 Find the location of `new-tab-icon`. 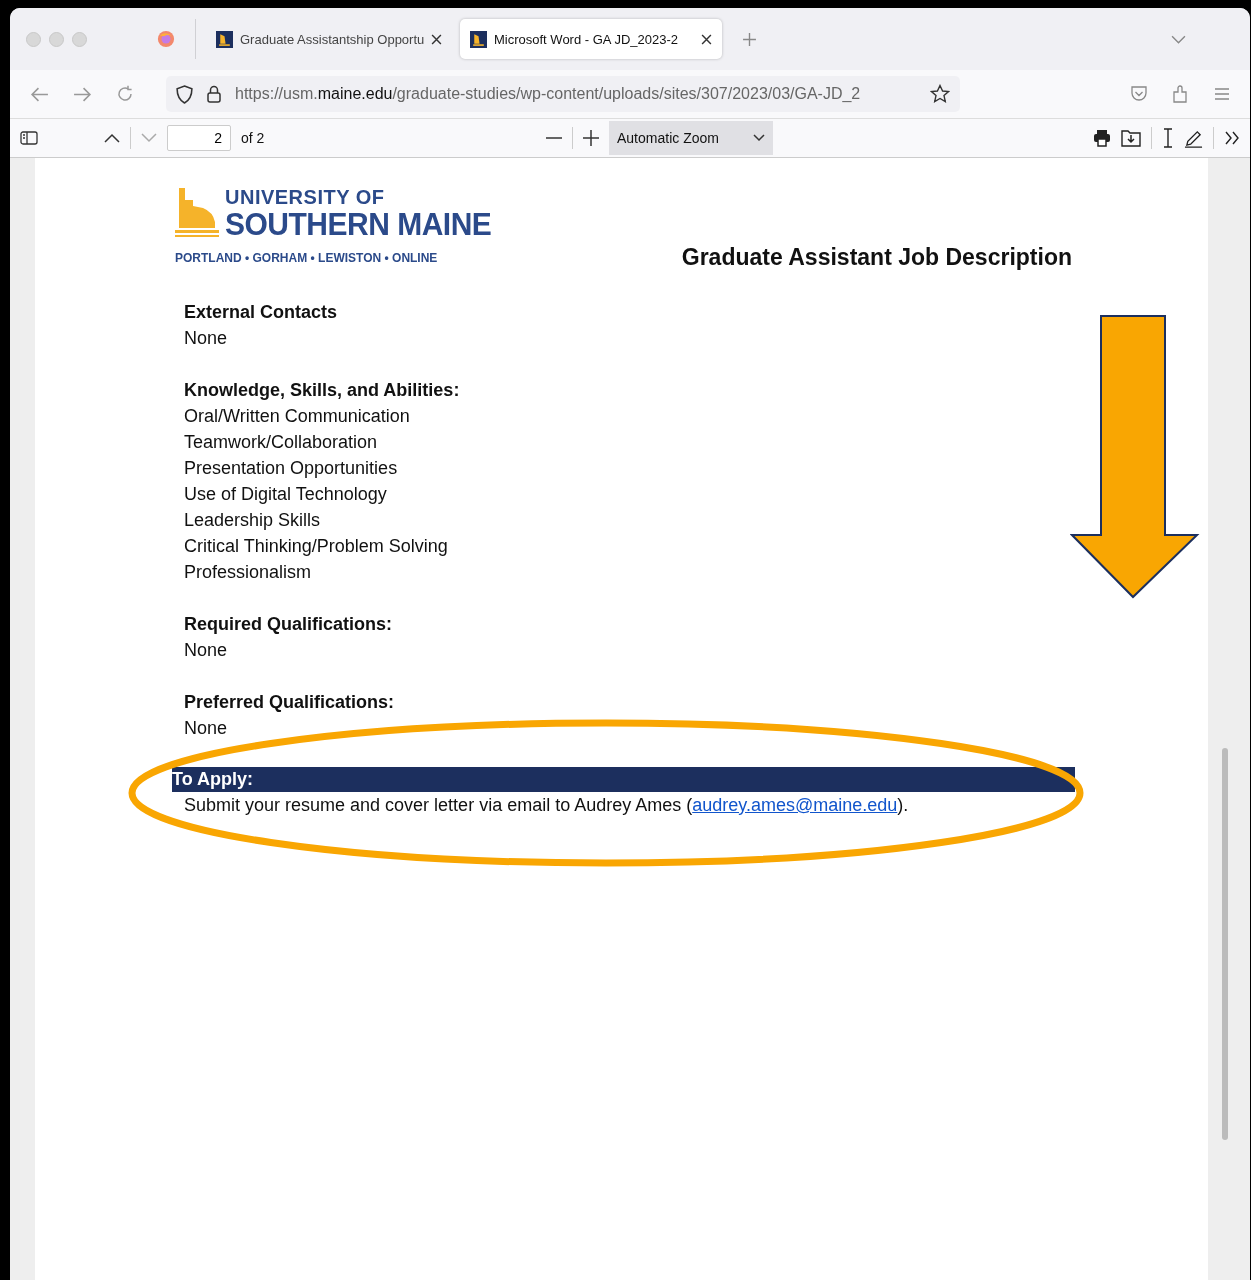

new-tab-icon is located at coordinates (749, 39).